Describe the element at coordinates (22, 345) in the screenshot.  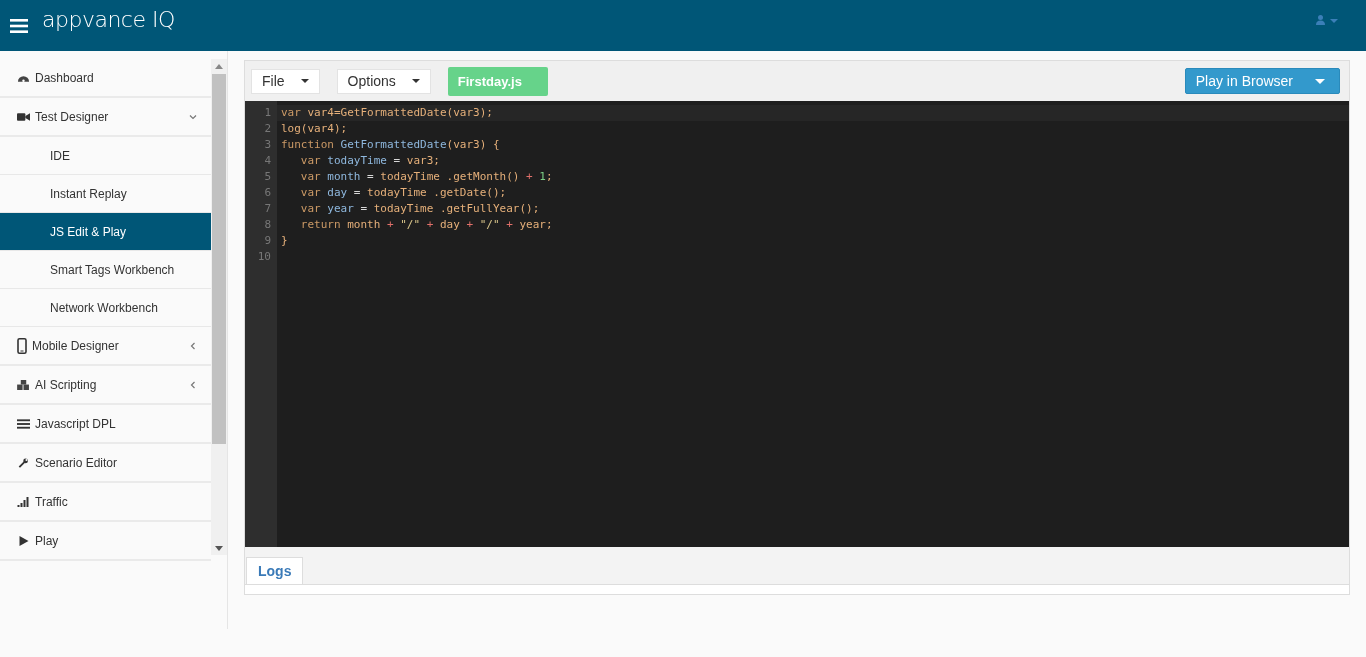
I see `mobile-phone-icon` at that location.